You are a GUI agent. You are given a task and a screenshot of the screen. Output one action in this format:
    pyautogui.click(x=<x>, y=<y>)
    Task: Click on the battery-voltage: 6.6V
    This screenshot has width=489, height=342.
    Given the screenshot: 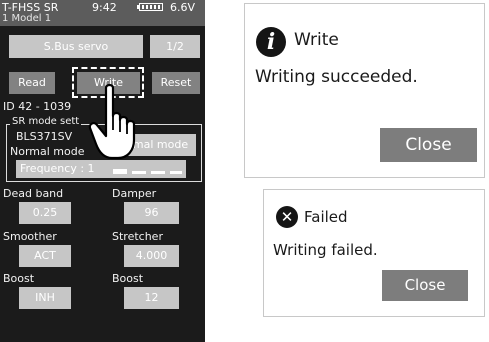 What is the action you would take?
    pyautogui.click(x=183, y=7)
    